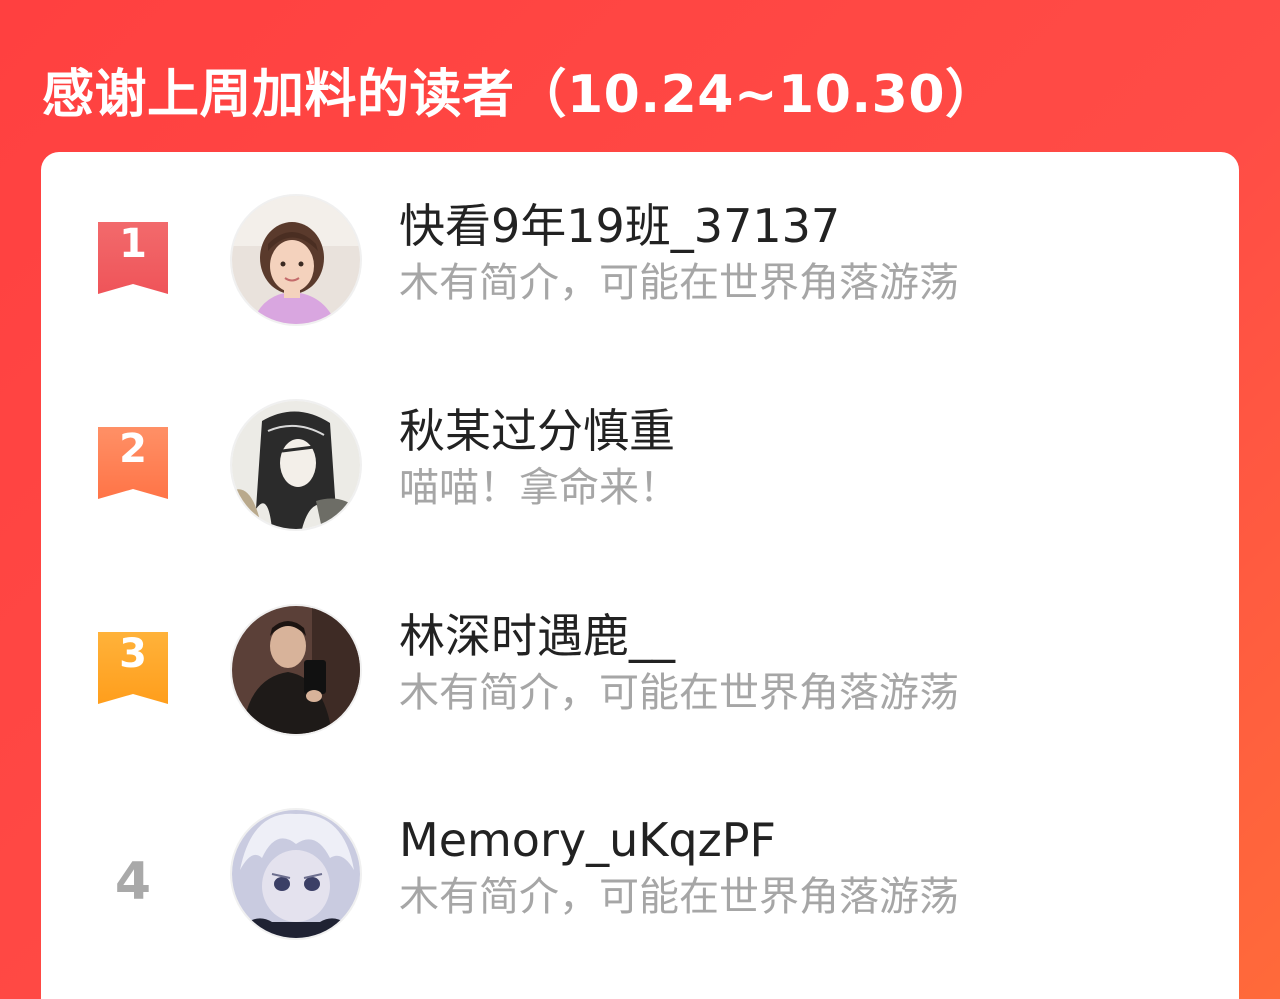  I want to click on rank-badge-2: 2, so click(133, 463).